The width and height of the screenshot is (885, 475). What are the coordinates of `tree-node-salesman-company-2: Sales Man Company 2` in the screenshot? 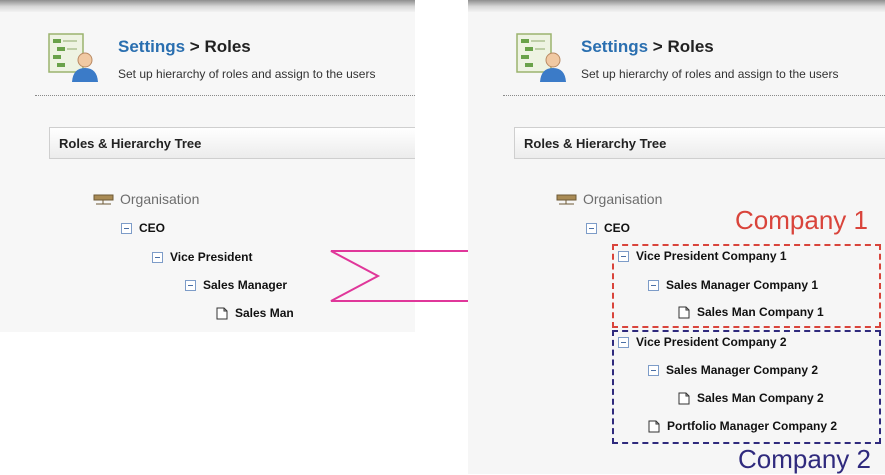 It's located at (751, 398).